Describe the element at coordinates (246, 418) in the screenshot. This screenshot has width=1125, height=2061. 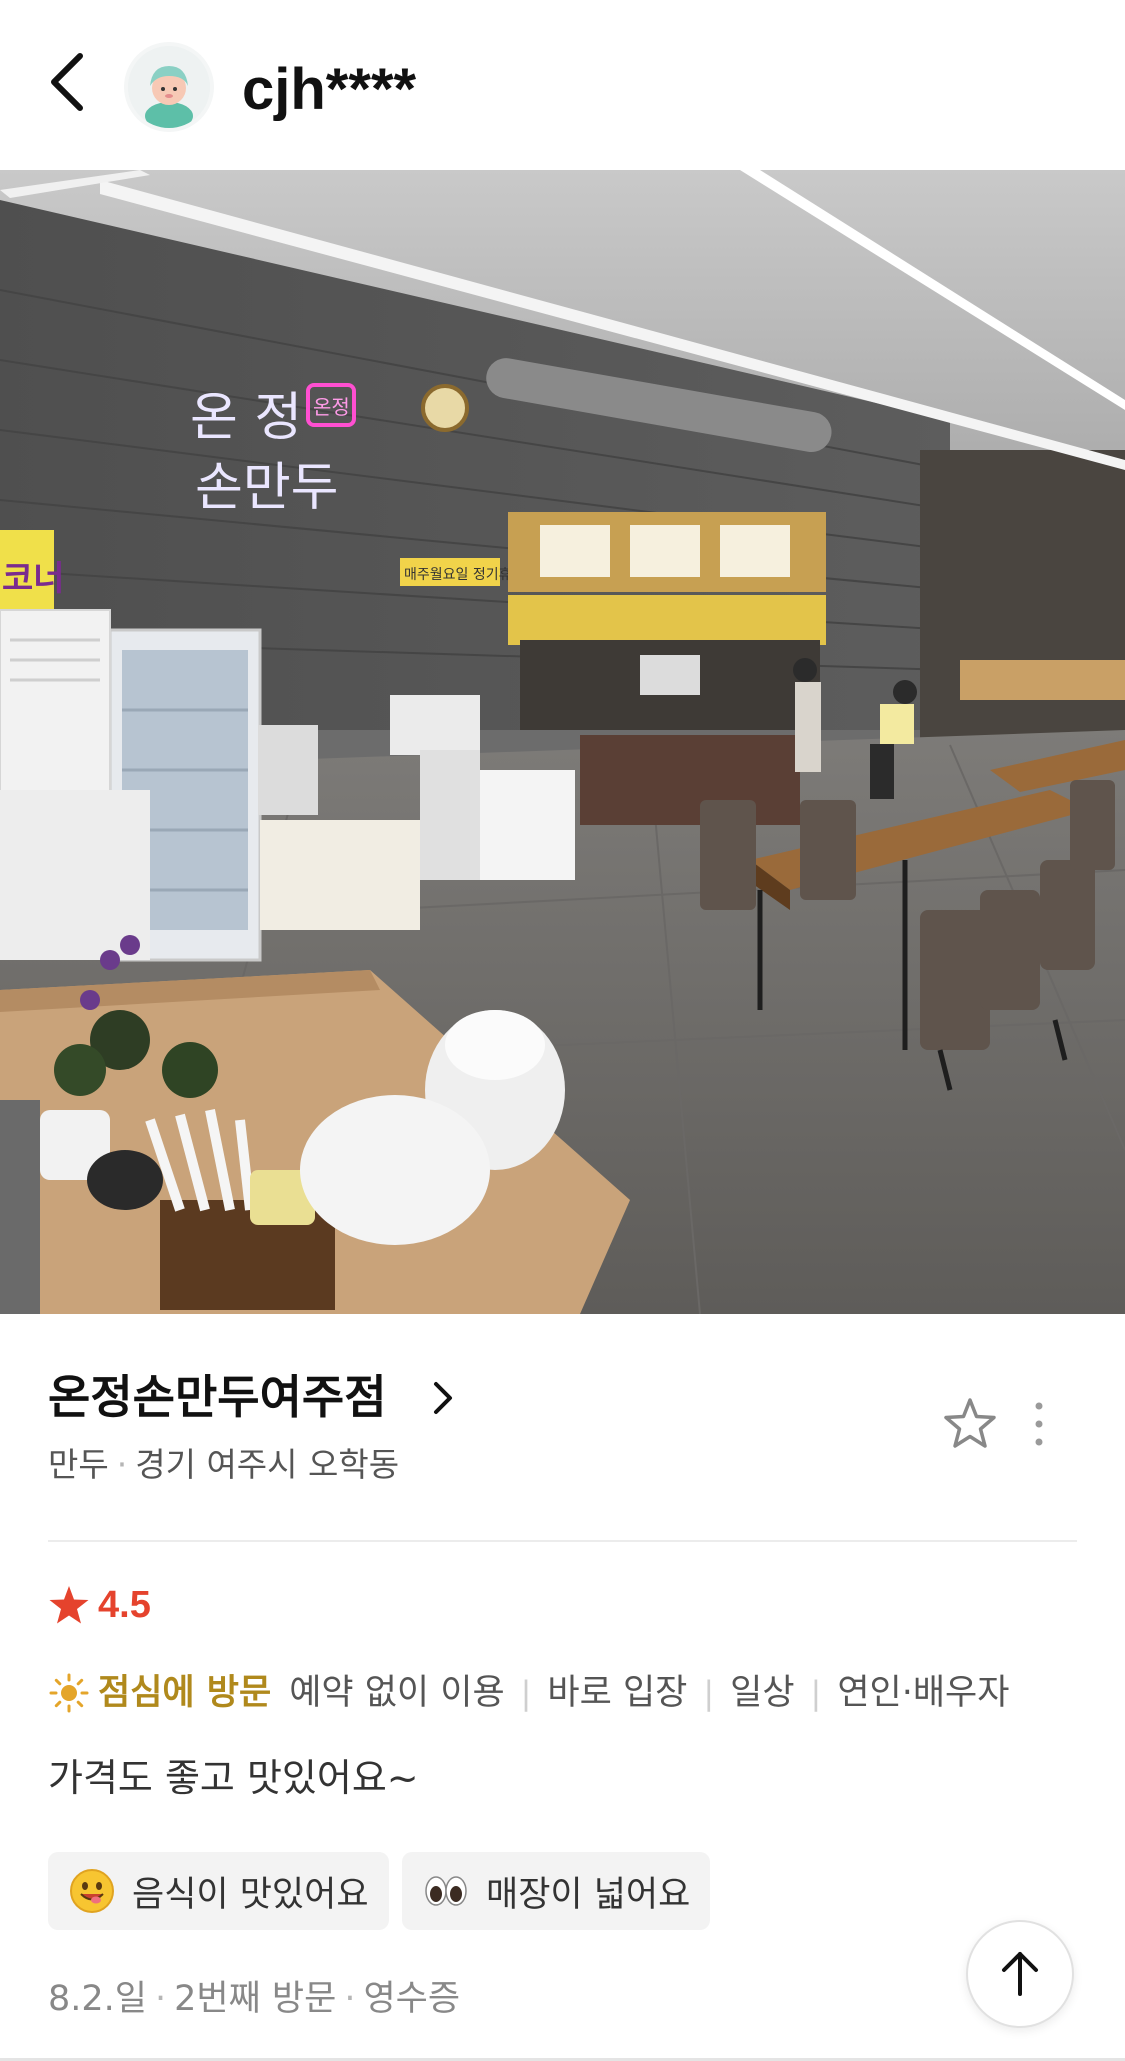
I see `neon-sign-line1: 온 정` at that location.